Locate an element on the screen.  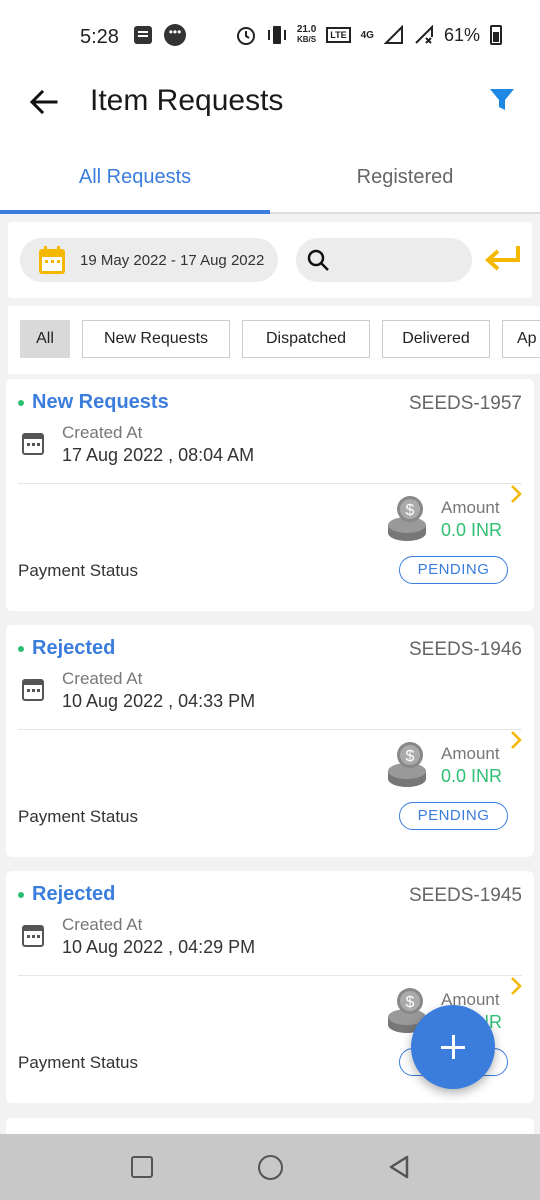
status-bar: 5:28 ••• 21.0 KB/S LTE 4G 61% is located at coordinates (270, 36).